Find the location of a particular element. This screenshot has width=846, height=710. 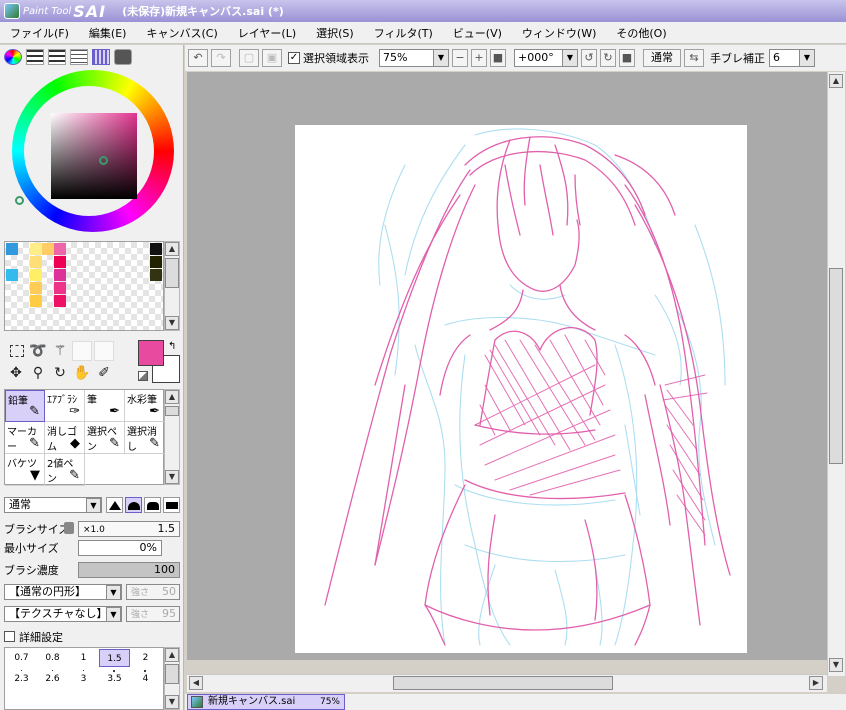

brush-shape-select: 【通常の円形】 is located at coordinates (63, 592).